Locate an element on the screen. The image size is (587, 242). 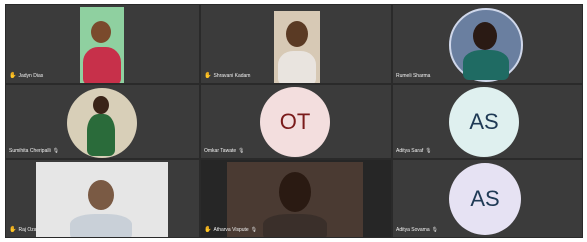
participant-tile: ✋ Raj Oza is located at coordinates (102, 198).